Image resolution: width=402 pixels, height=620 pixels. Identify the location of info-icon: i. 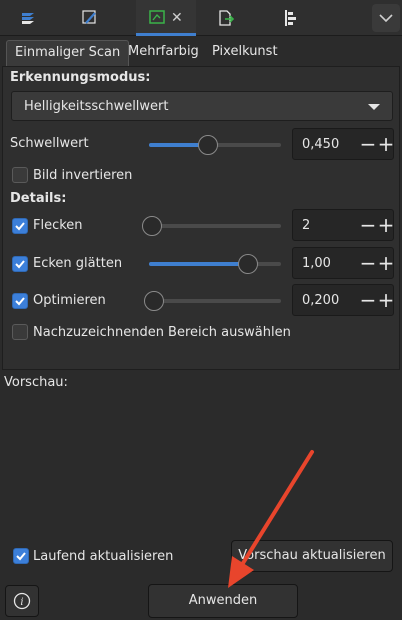
(22, 601).